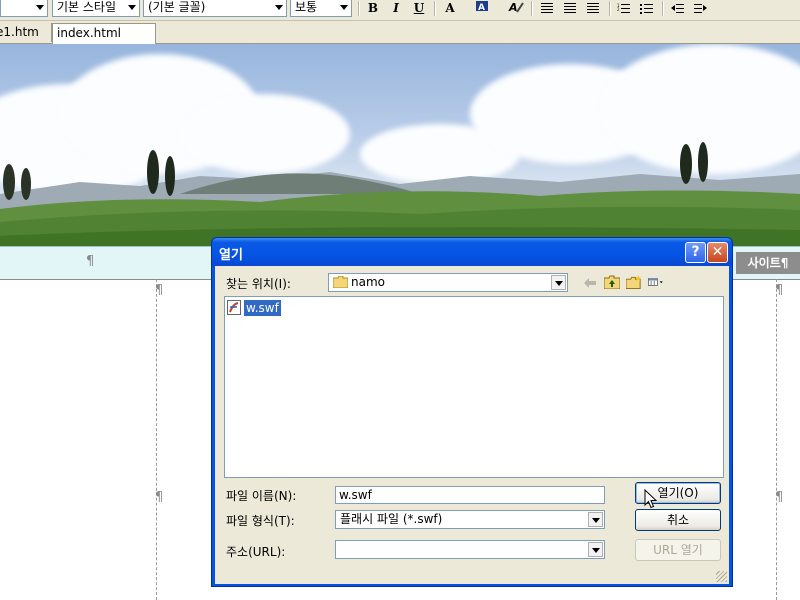  What do you see at coordinates (261, 496) in the screenshot?
I see `file-name-label: 파일 이름(N):` at bounding box center [261, 496].